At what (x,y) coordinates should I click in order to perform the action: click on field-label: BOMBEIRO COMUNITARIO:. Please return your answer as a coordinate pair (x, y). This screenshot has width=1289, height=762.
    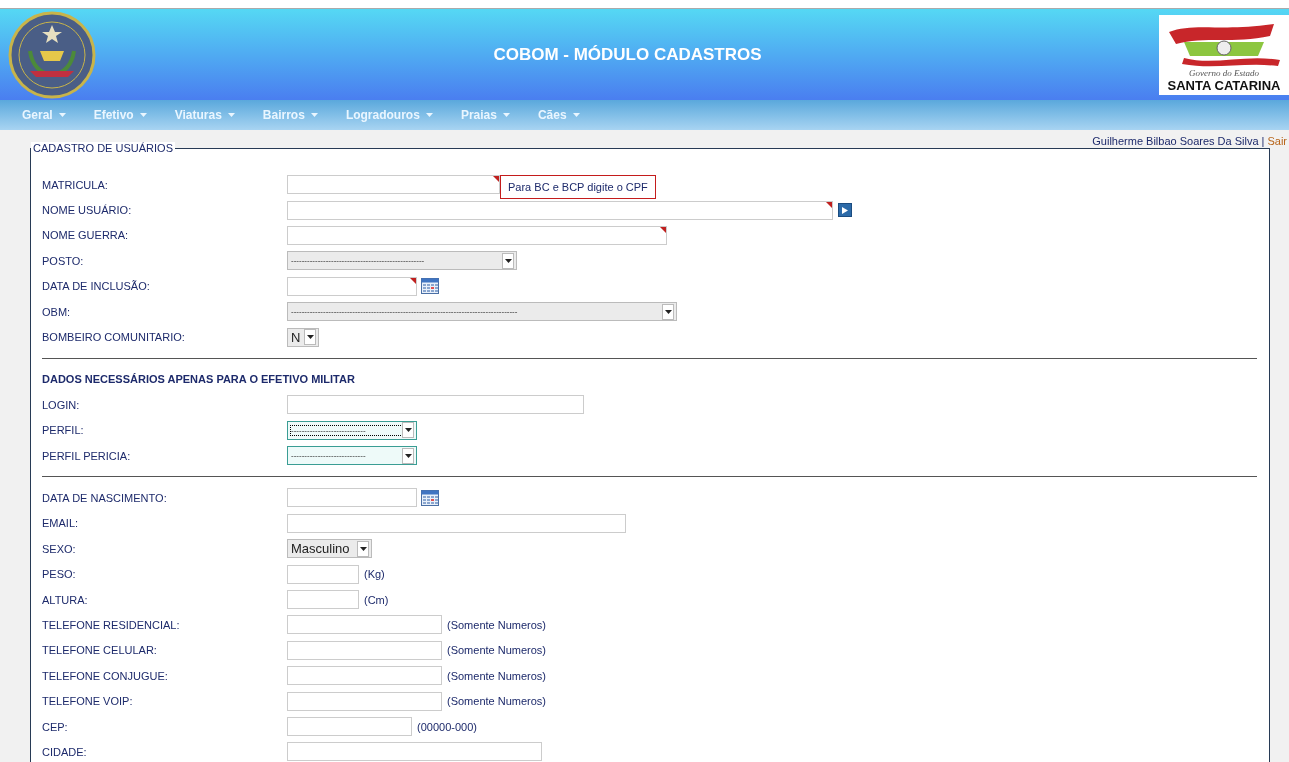
    Looking at the image, I should click on (114, 337).